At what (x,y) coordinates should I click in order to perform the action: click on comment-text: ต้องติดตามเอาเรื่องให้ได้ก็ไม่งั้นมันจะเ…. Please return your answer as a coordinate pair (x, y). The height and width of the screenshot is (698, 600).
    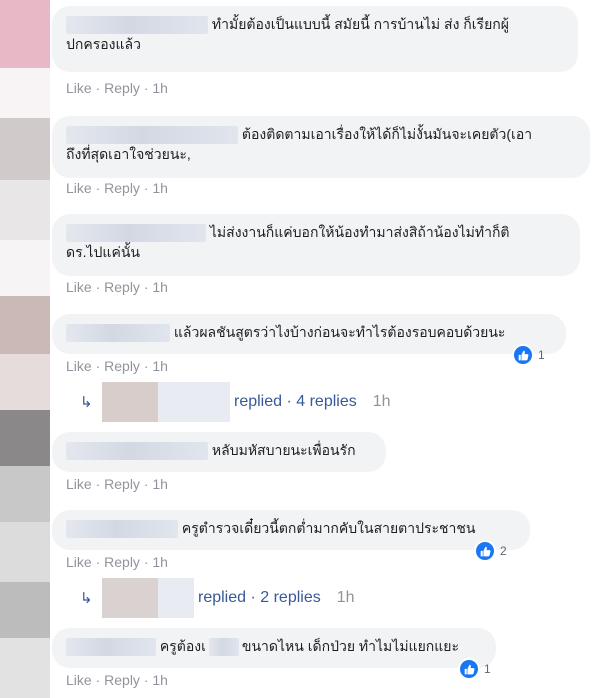
    Looking at the image, I should click on (387, 134).